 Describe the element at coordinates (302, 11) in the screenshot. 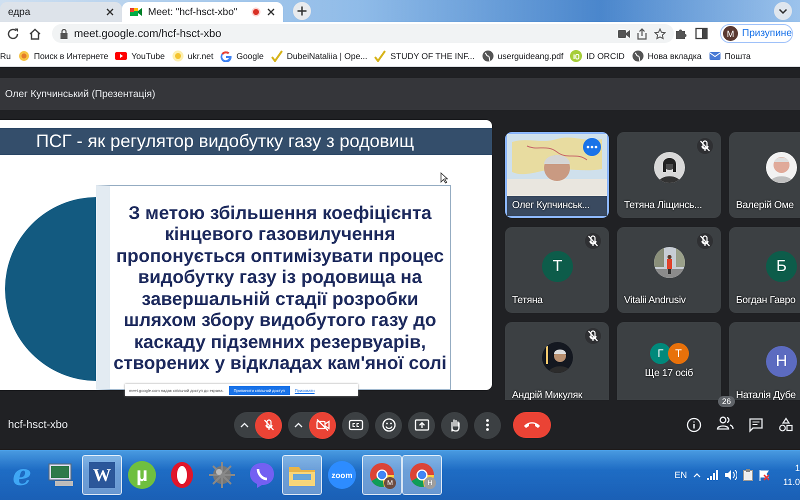

I see `new-tab-icon` at that location.